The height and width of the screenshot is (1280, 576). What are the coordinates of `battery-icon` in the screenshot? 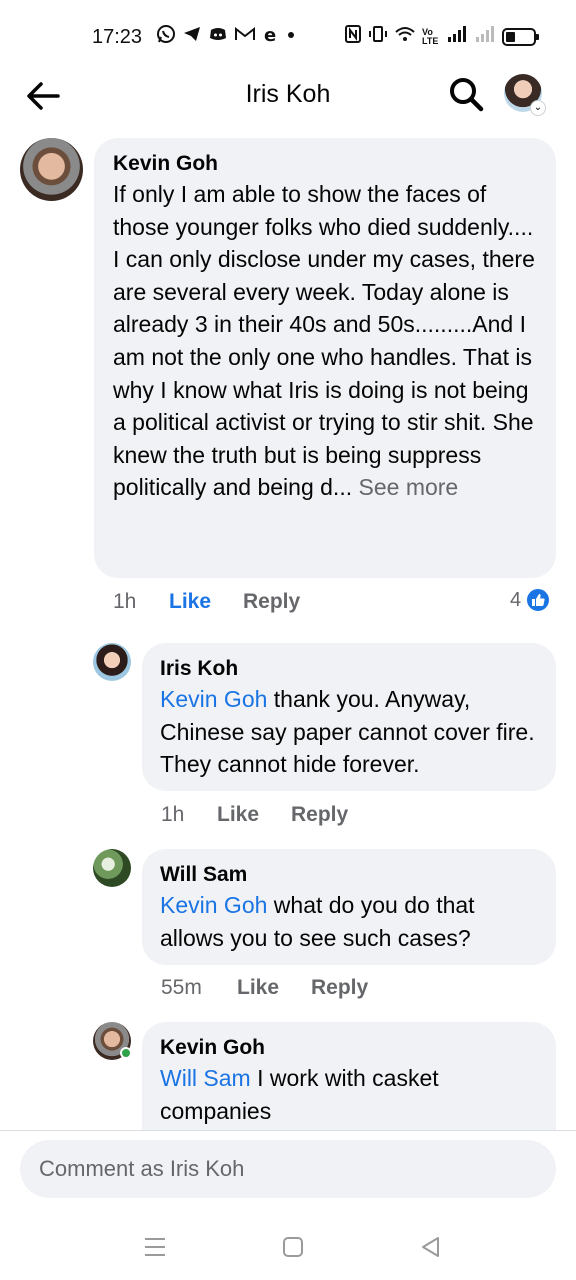 It's located at (520, 36).